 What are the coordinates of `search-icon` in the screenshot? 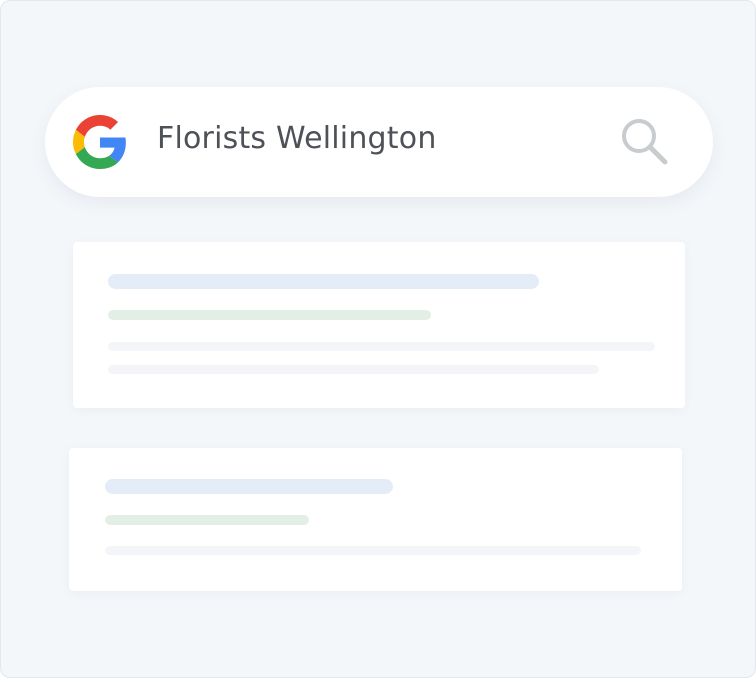 It's located at (644, 141).